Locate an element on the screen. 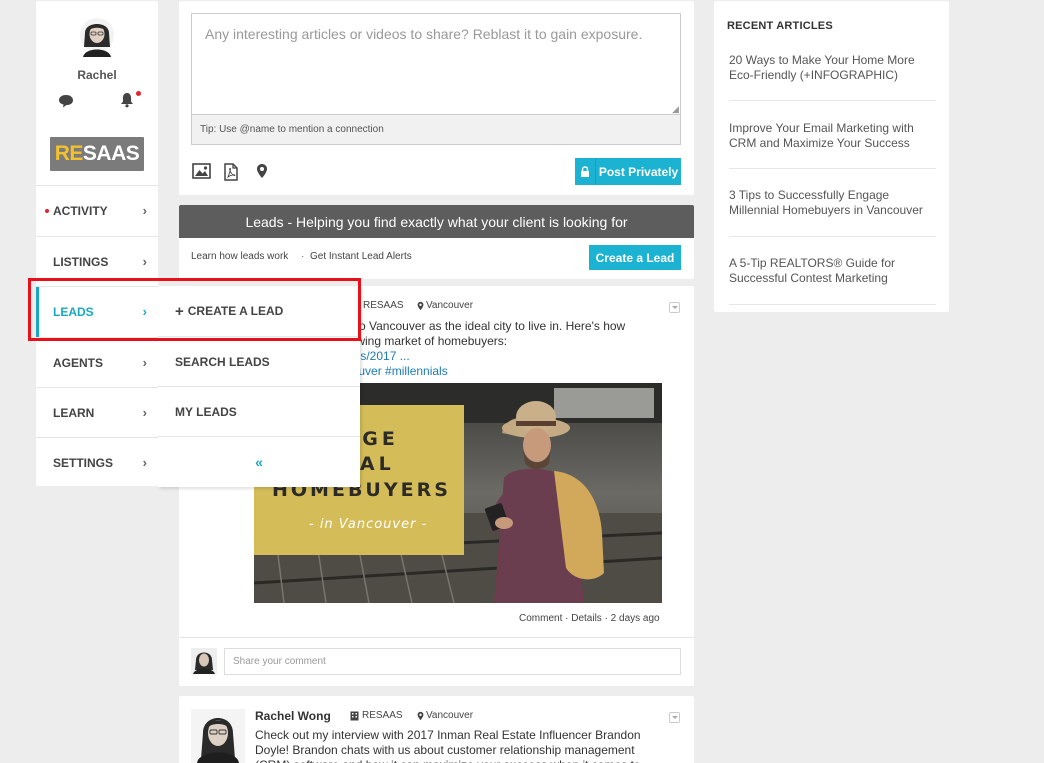 This screenshot has height=763, width=1044. image-subtitle: - in Vancouver - is located at coordinates (368, 524).